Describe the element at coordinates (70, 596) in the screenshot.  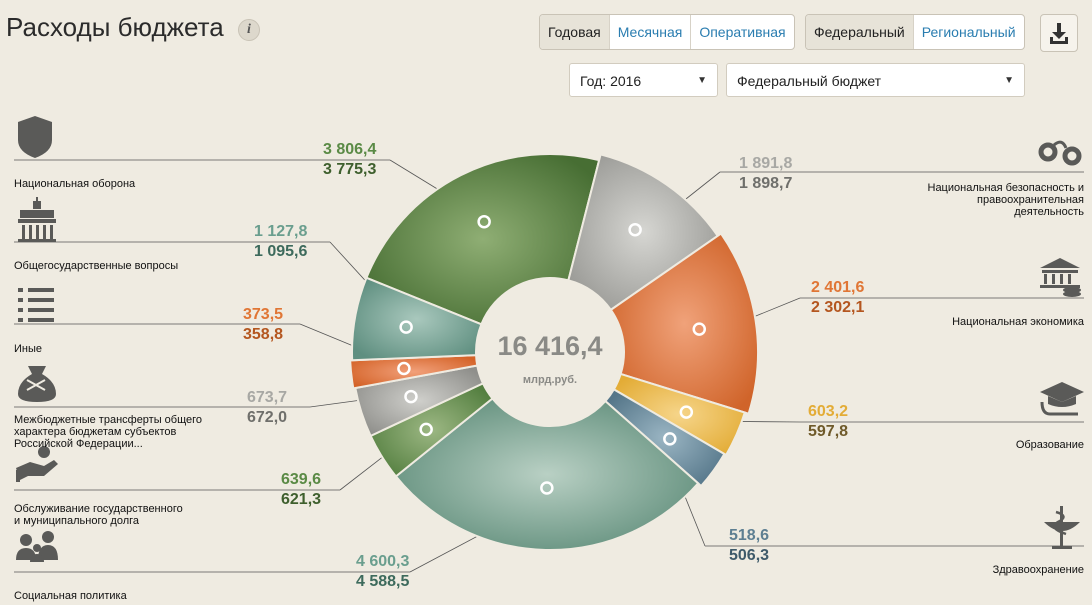
I see `label-social: Социальная политика` at that location.